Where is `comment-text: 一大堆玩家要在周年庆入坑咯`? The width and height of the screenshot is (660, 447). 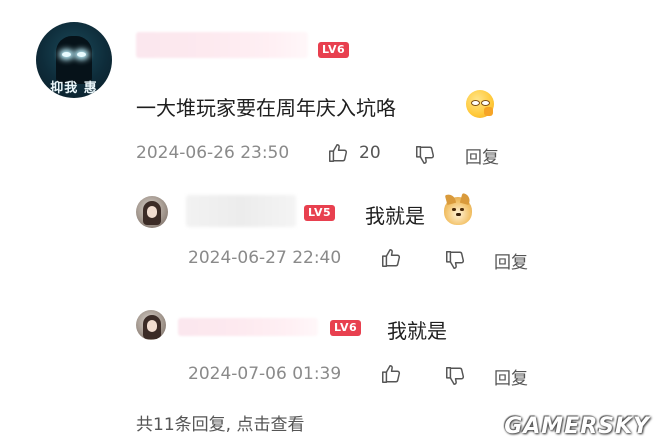
comment-text: 一大堆玩家要在周年庆入坑咯 is located at coordinates (266, 108).